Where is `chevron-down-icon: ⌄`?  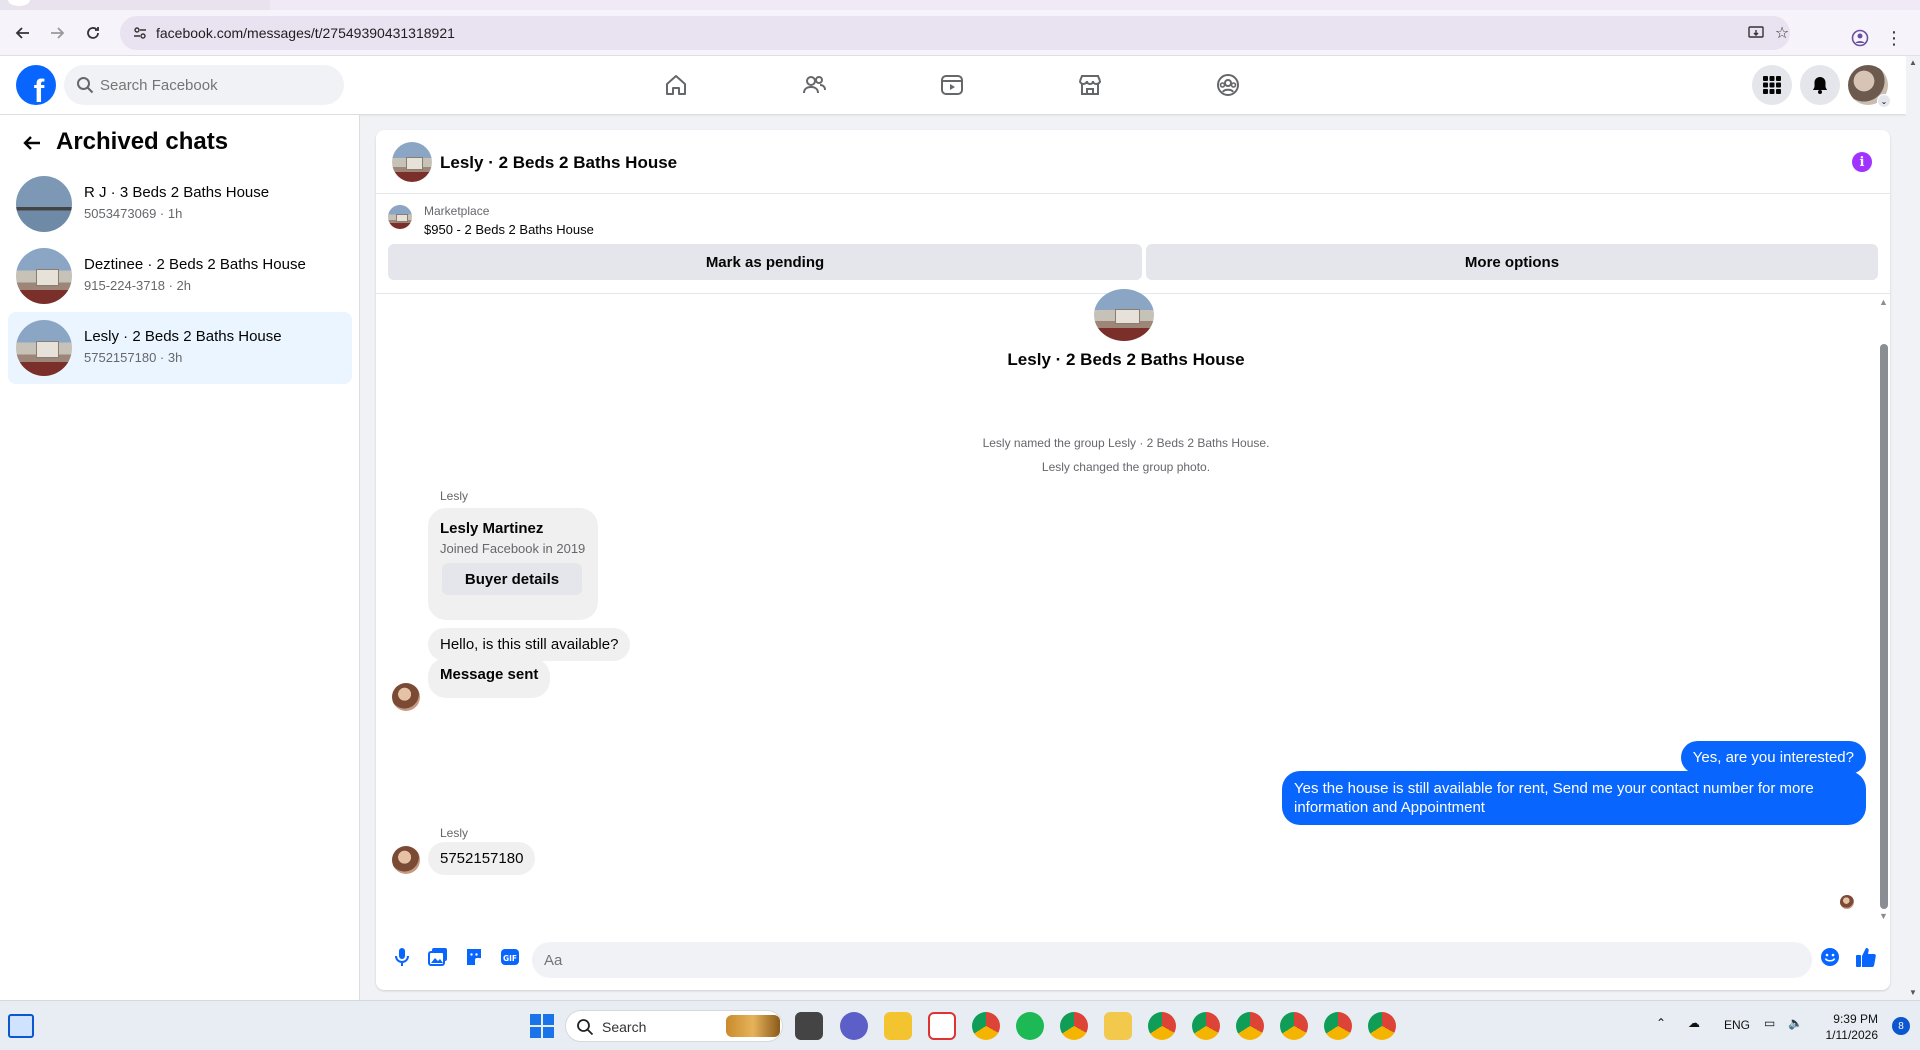 chevron-down-icon: ⌄ is located at coordinates (1884, 101).